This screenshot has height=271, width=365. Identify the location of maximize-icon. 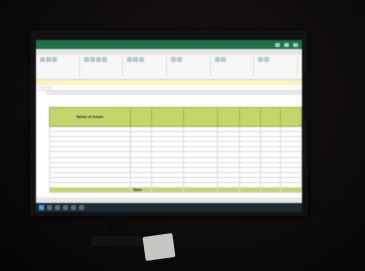
(286, 44).